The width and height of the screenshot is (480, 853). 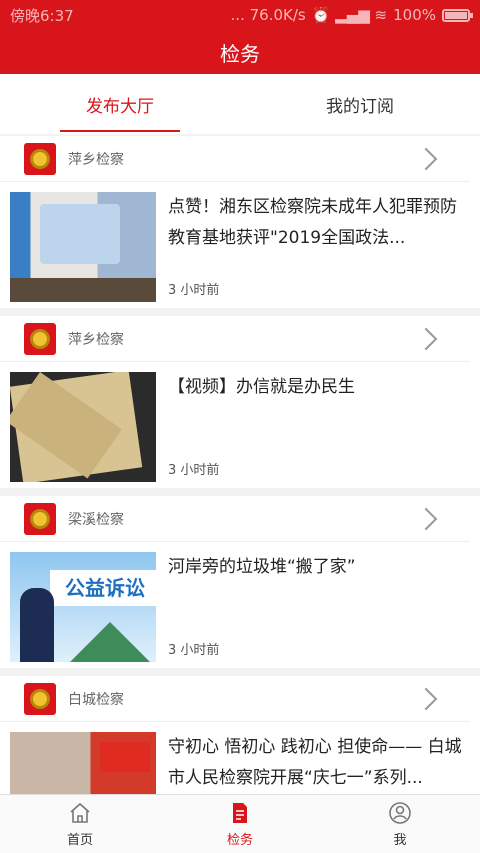 I want to click on tab-bar: 发布大厅 我的订阅, so click(x=240, y=104).